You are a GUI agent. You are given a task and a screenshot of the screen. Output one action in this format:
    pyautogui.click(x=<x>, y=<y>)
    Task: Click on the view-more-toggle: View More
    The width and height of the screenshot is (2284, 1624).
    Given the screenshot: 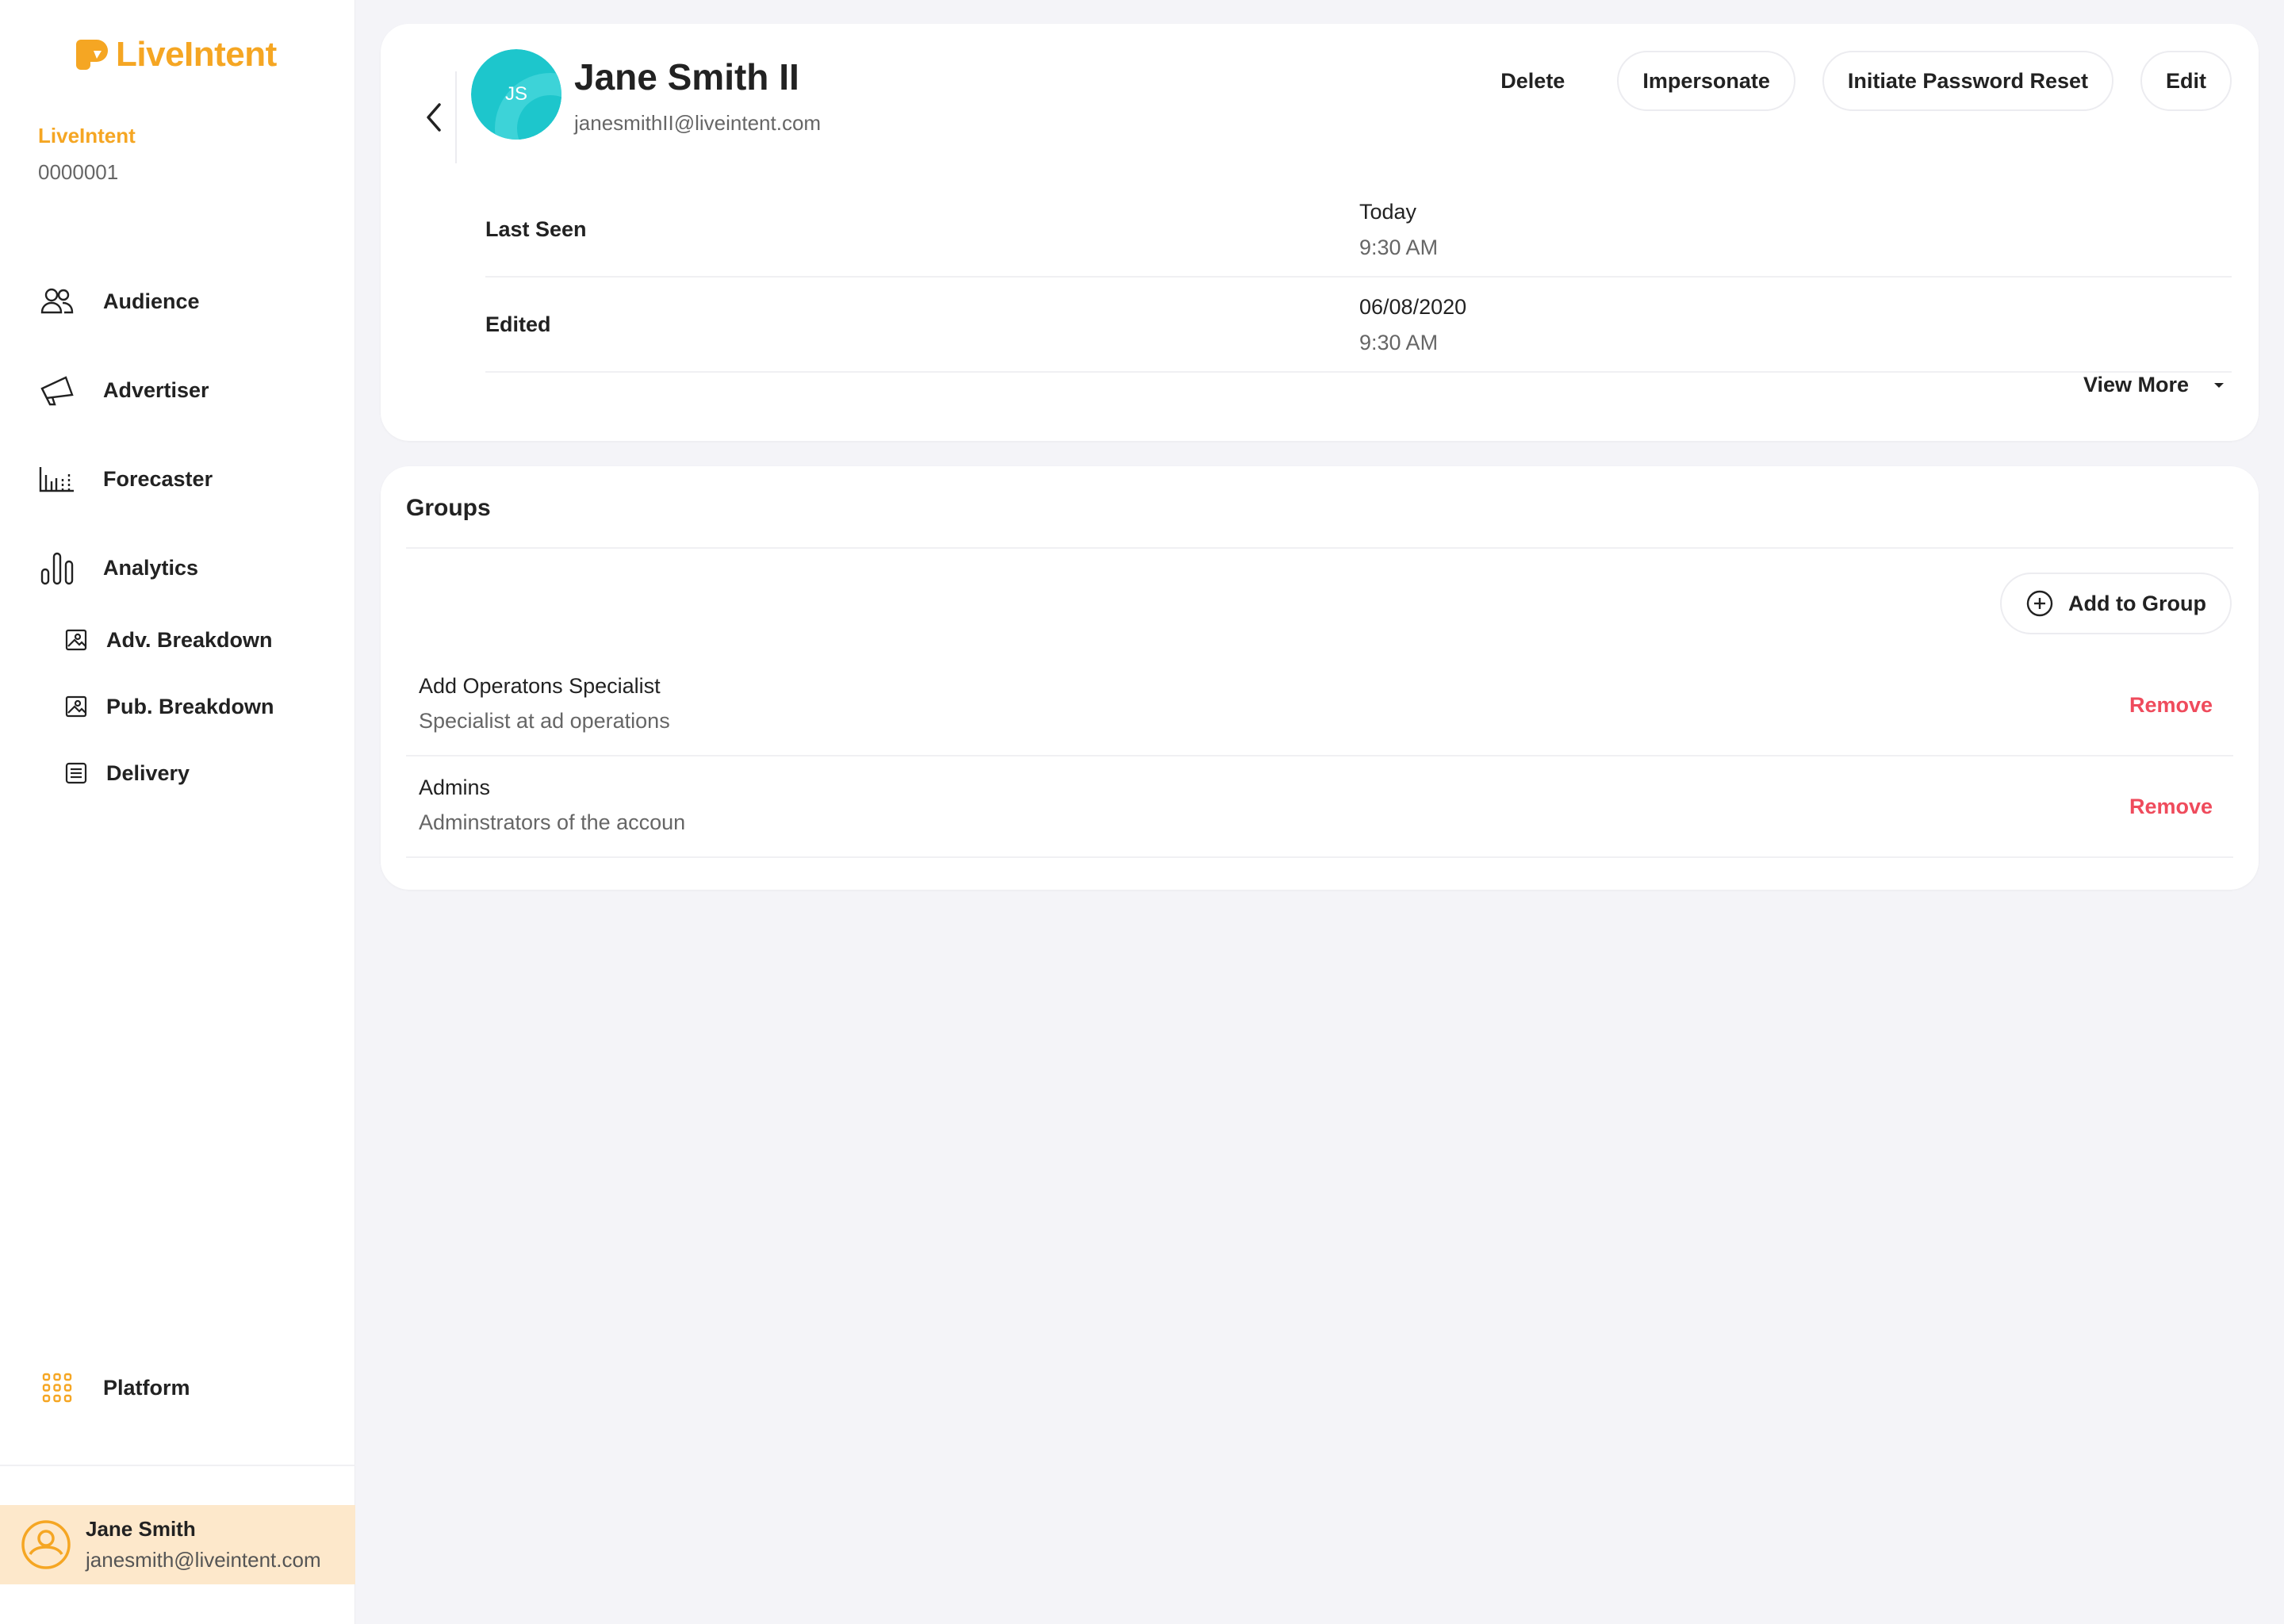 What is the action you would take?
    pyautogui.click(x=2154, y=385)
    